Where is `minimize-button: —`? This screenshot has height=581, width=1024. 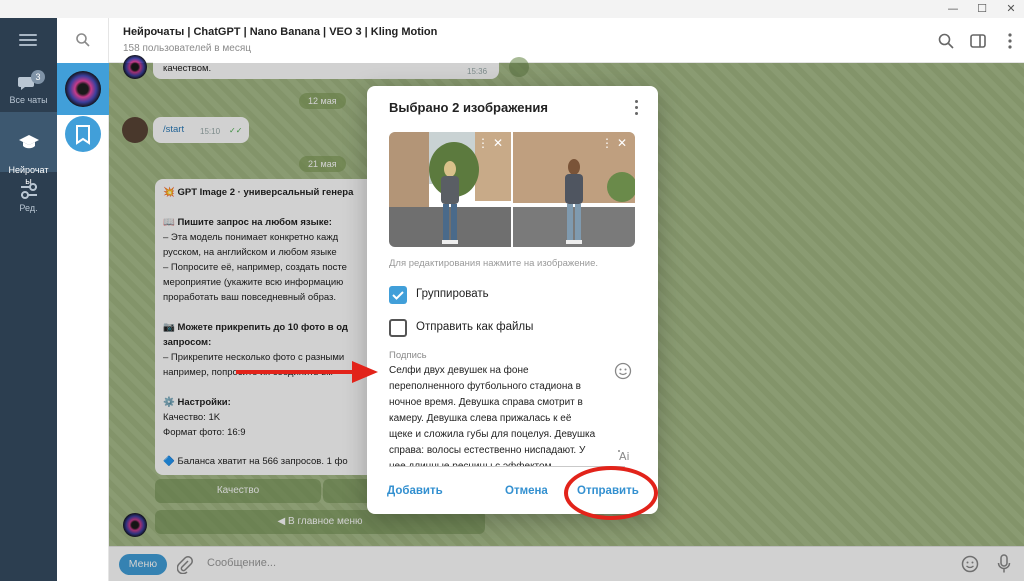 minimize-button: — is located at coordinates (953, 9).